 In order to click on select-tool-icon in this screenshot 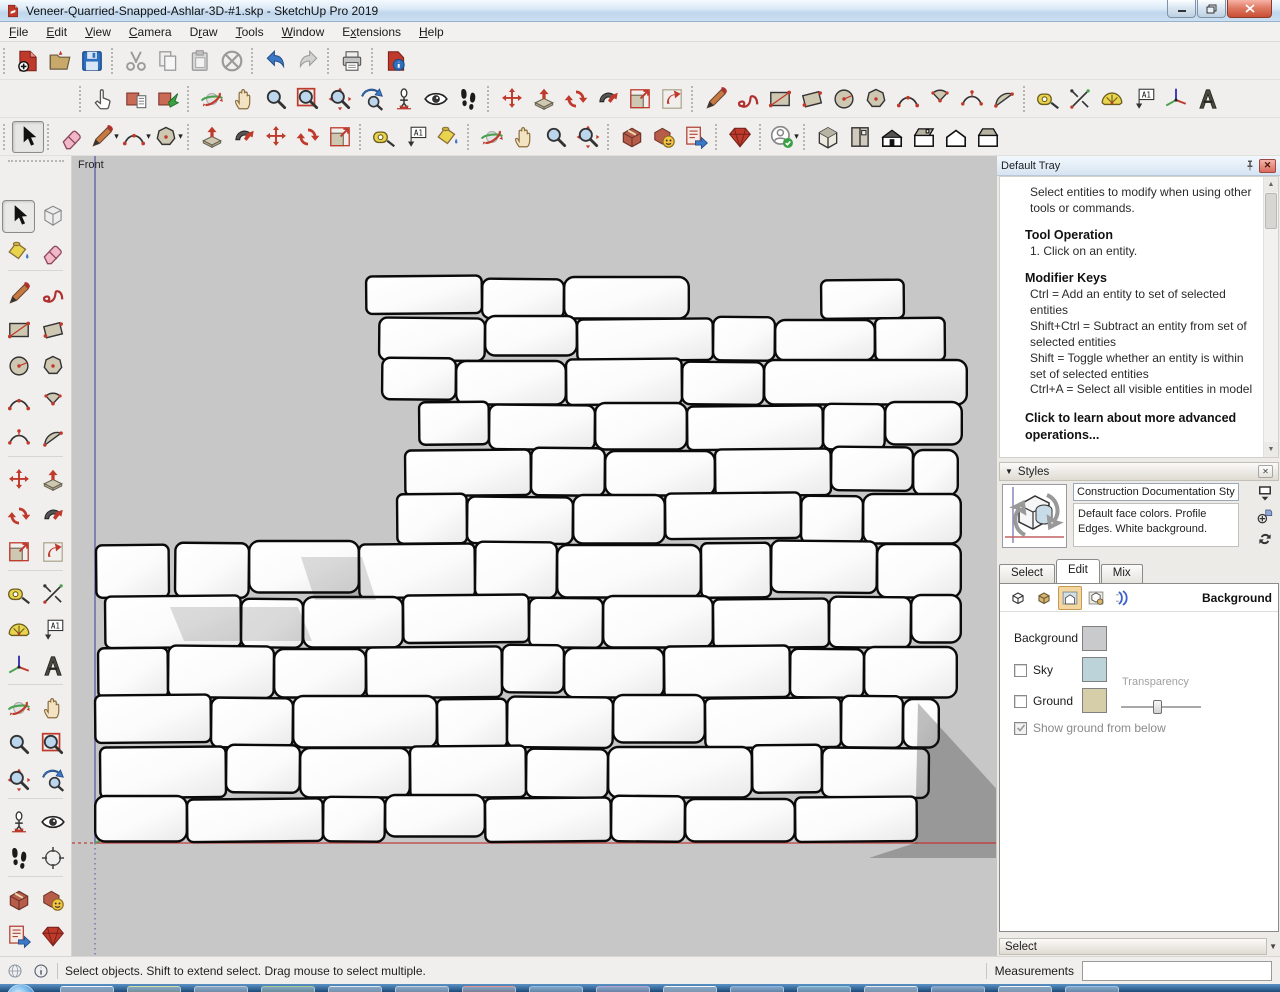, I will do `click(28, 136)`.